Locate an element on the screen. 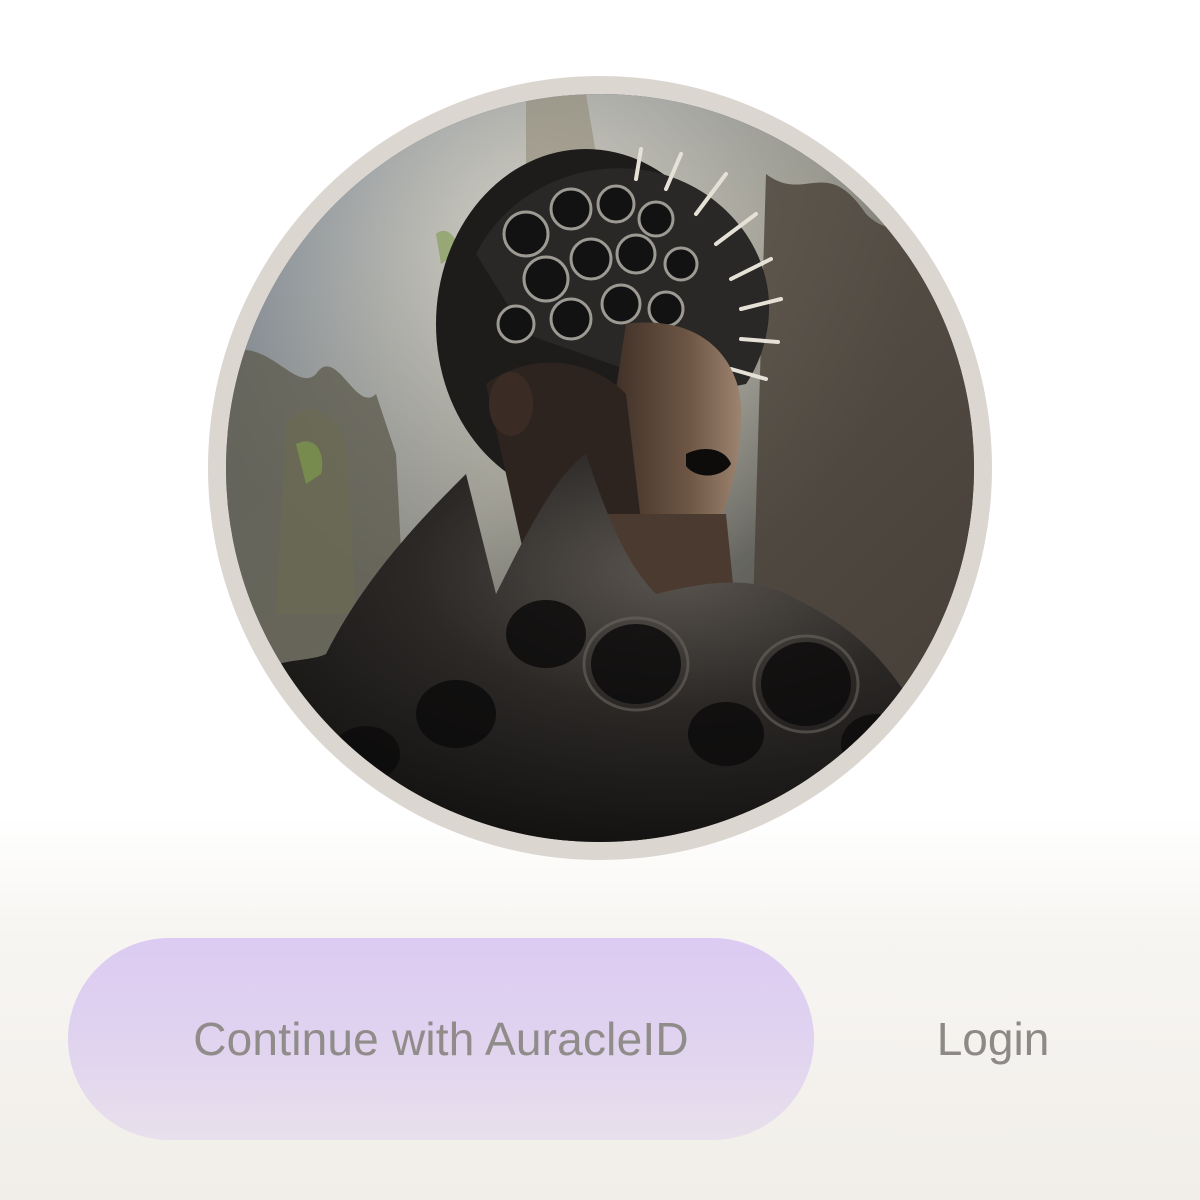 The height and width of the screenshot is (1200, 1200). login-button: Login is located at coordinates (993, 1039).